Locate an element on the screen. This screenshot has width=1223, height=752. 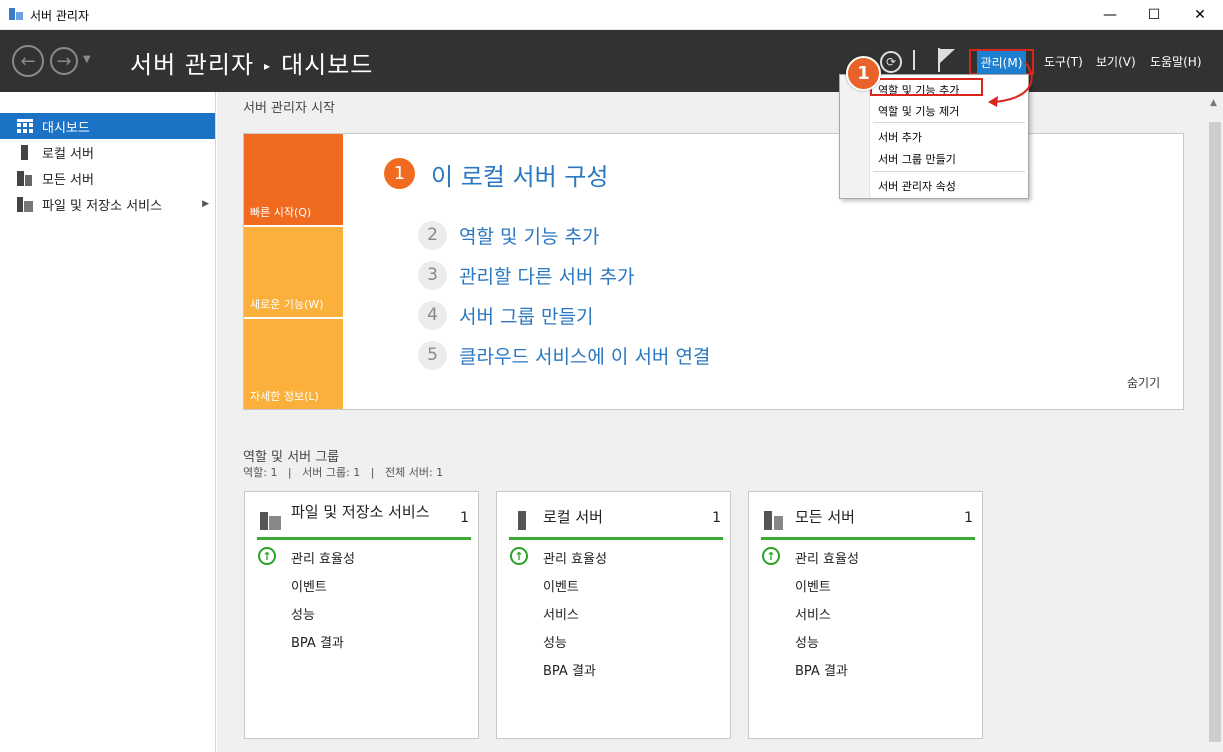
step-number: 2 is located at coordinates (432, 235).